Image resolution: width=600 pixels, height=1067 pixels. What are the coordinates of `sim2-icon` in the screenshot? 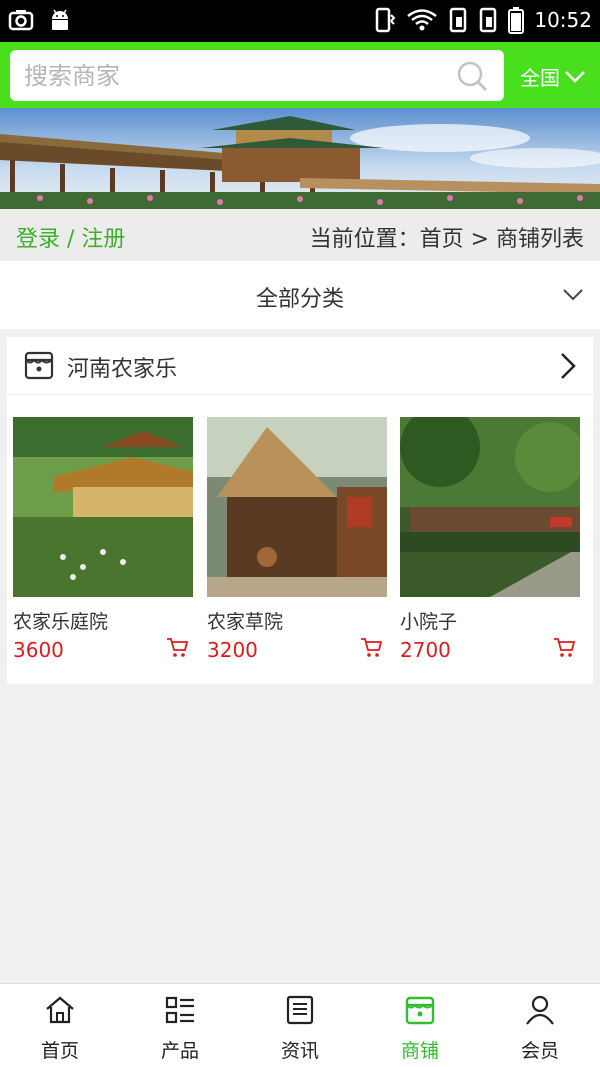 It's located at (488, 20).